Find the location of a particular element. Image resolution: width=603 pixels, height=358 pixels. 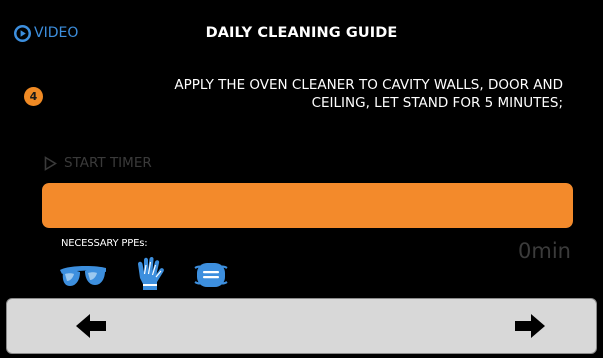

safety-goggles-icon is located at coordinates (83, 275).